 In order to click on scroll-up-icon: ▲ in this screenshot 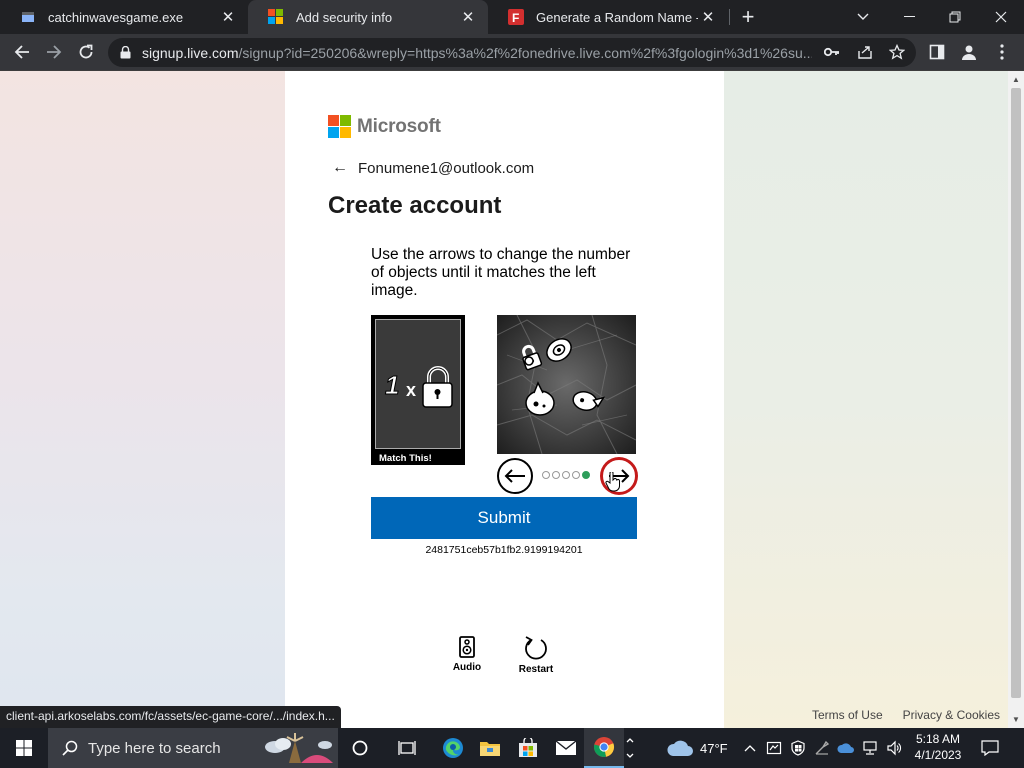, I will do `click(1016, 79)`.